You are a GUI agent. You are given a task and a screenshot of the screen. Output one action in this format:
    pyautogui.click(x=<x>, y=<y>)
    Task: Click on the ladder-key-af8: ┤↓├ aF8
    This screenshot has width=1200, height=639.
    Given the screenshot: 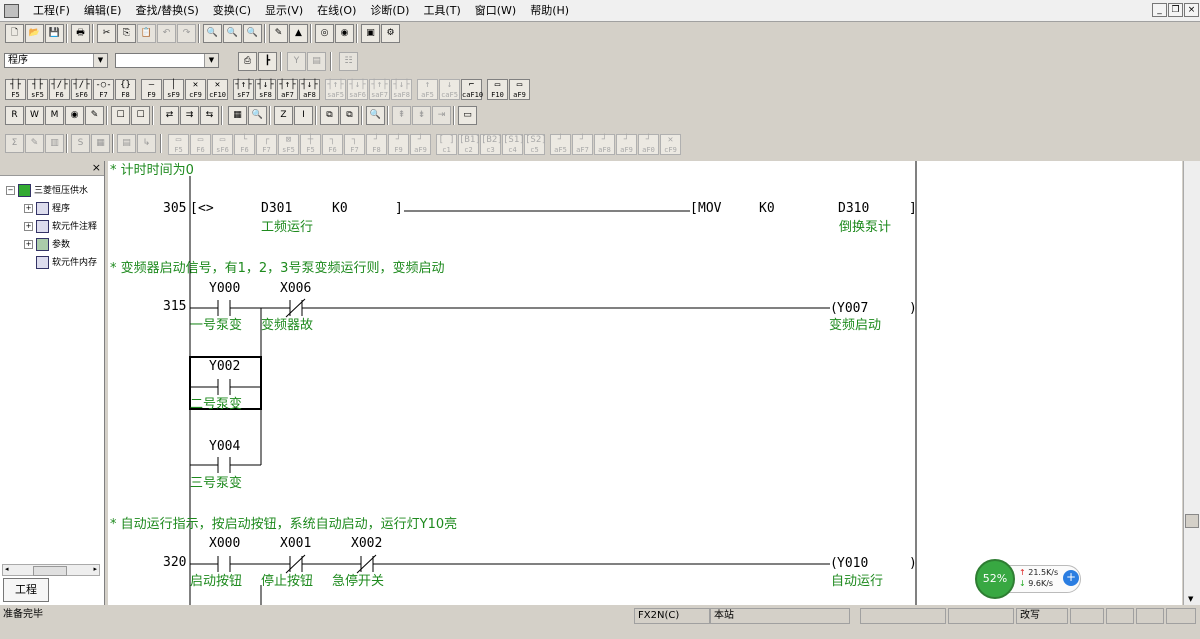 What is the action you would take?
    pyautogui.click(x=309, y=89)
    